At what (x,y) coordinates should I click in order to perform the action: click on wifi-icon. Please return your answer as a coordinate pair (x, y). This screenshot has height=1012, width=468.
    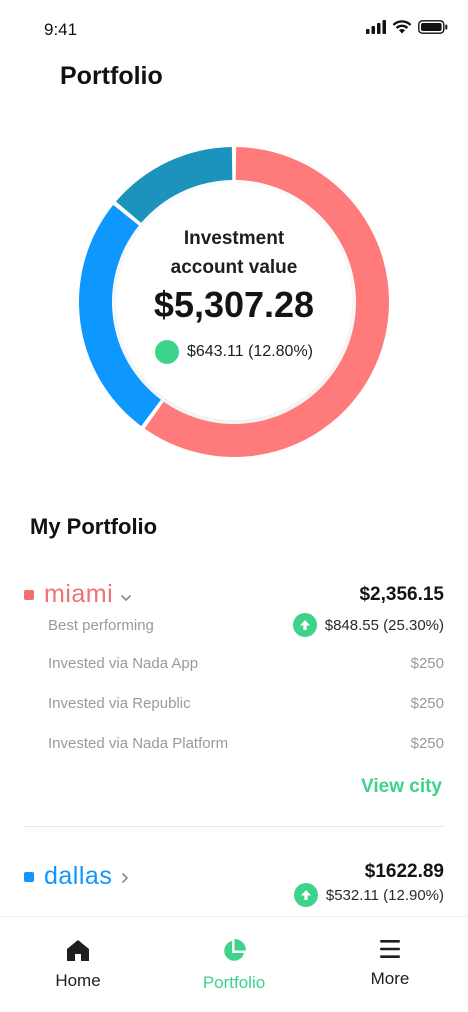
    Looking at the image, I should click on (402, 27).